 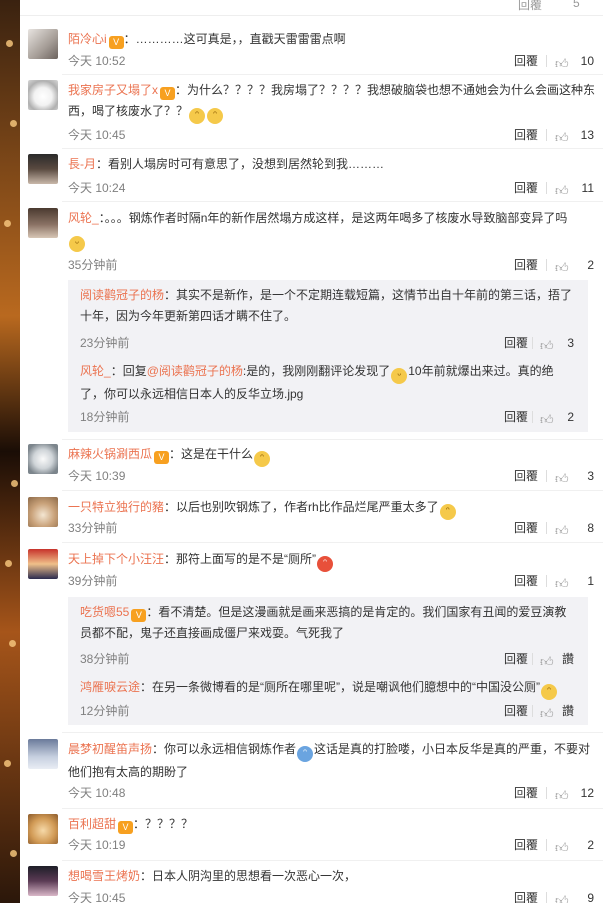 I want to click on slap-emoji-icon: ᵔ, so click(x=305, y=754).